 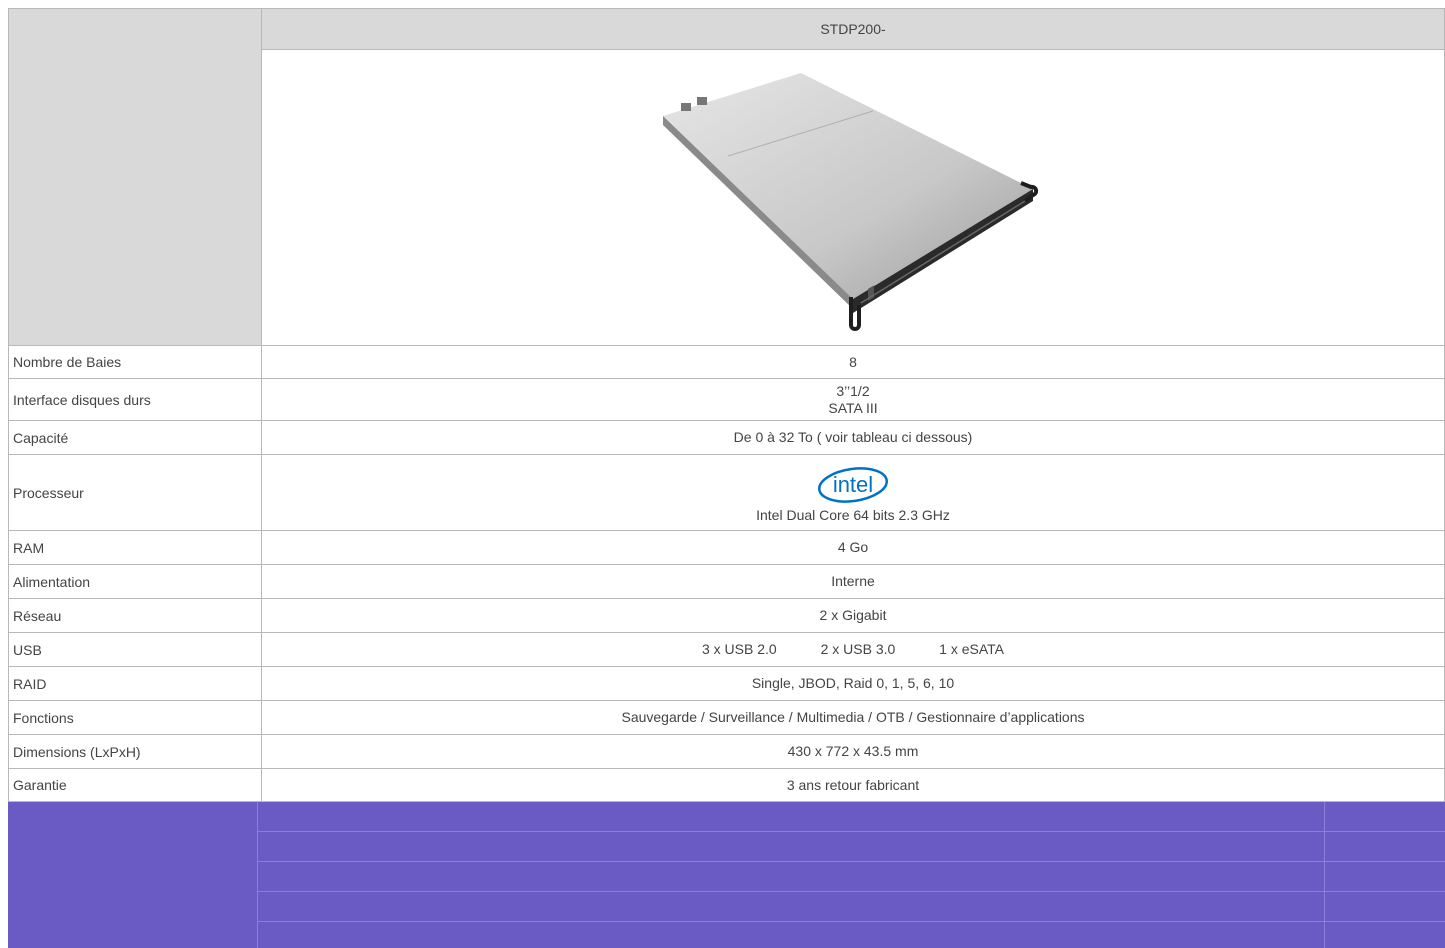 I want to click on processor-value-cell: intel Intel Dual Core 64 bits 2.3 GHz, so click(x=853, y=492).